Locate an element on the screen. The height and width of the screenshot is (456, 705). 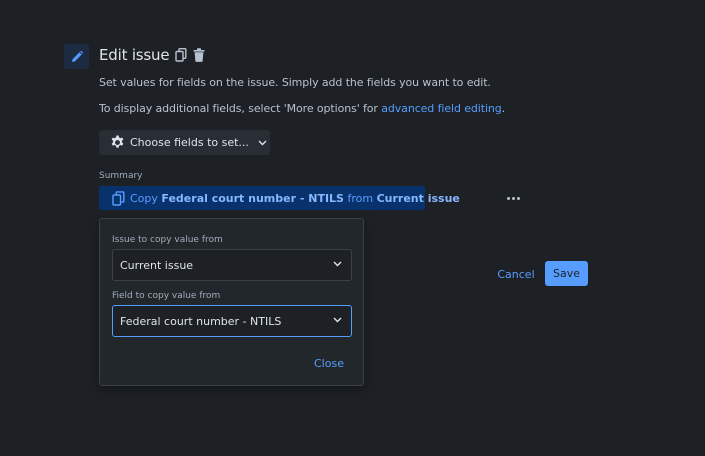
pencil-icon is located at coordinates (76, 56).